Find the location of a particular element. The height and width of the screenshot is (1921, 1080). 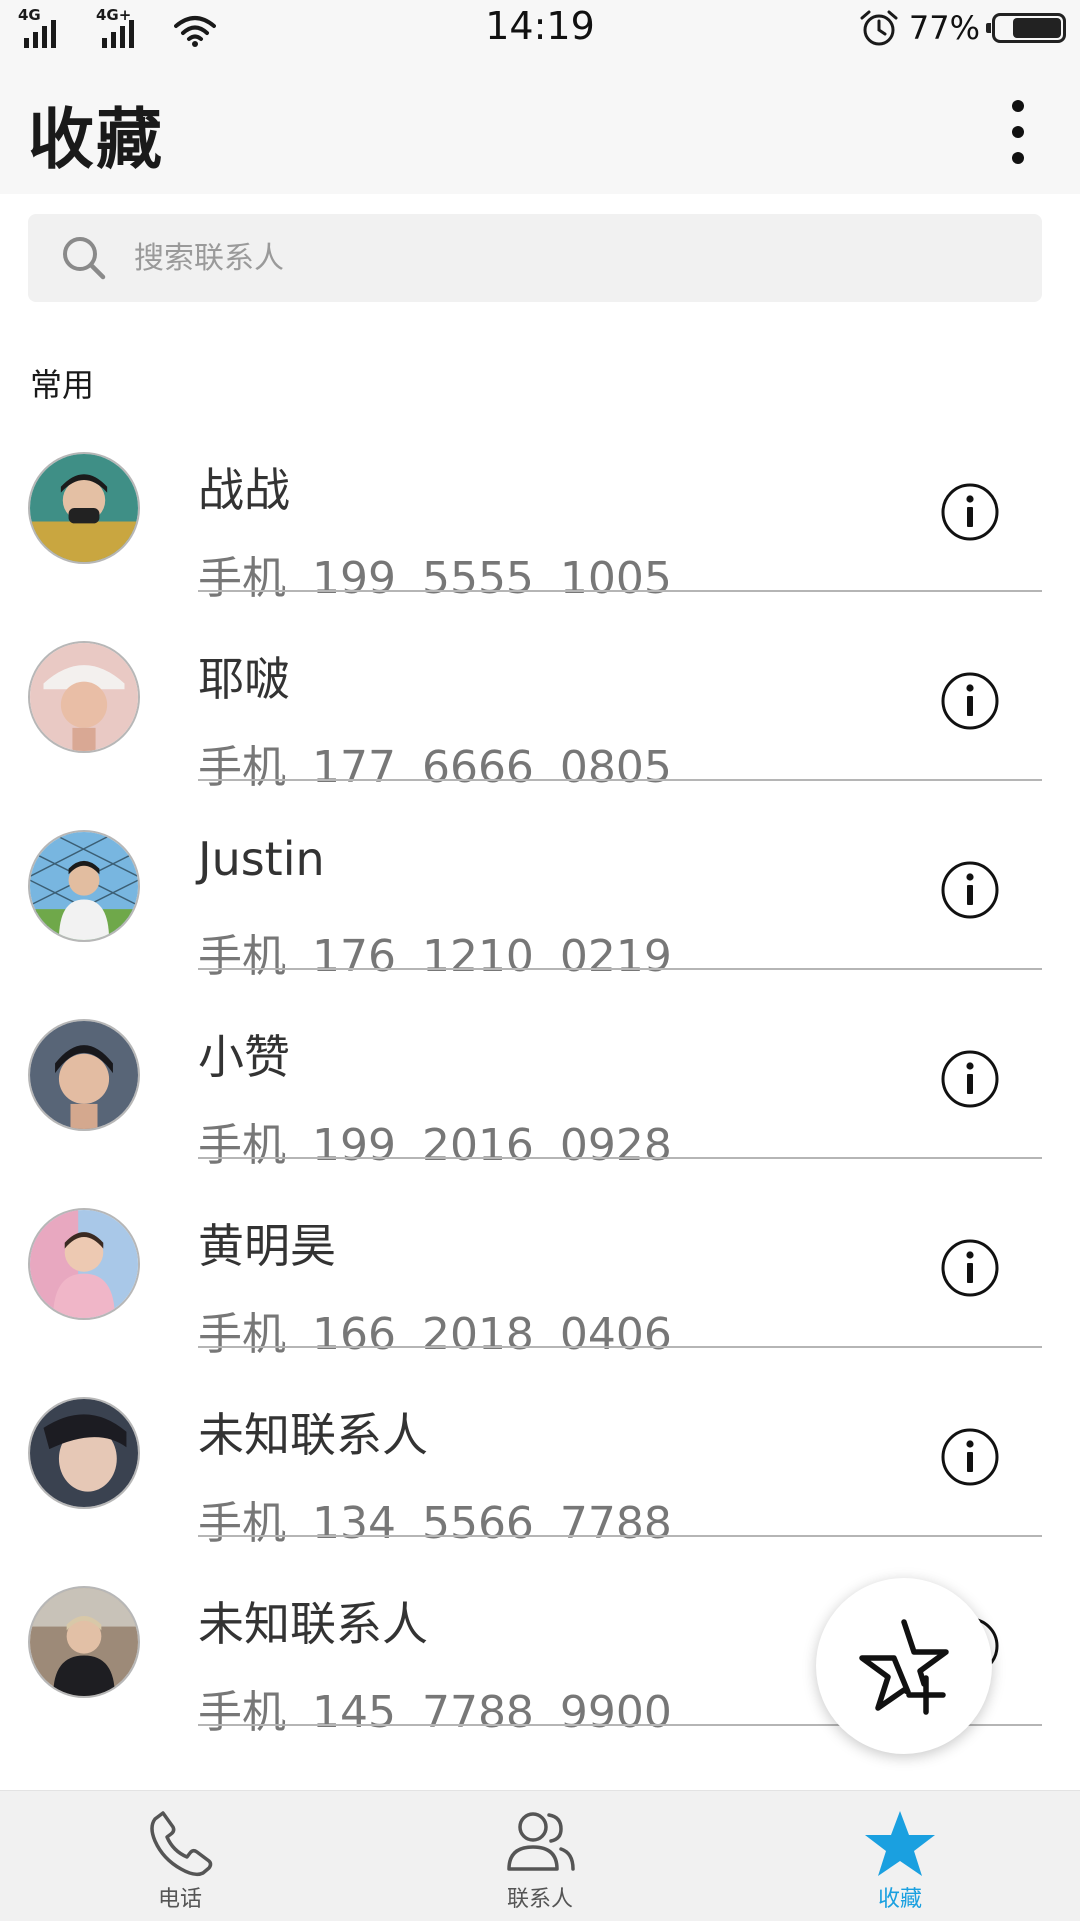

contact-row: 耶啵 手机 177 6666 0805 is located at coordinates (540, 713).